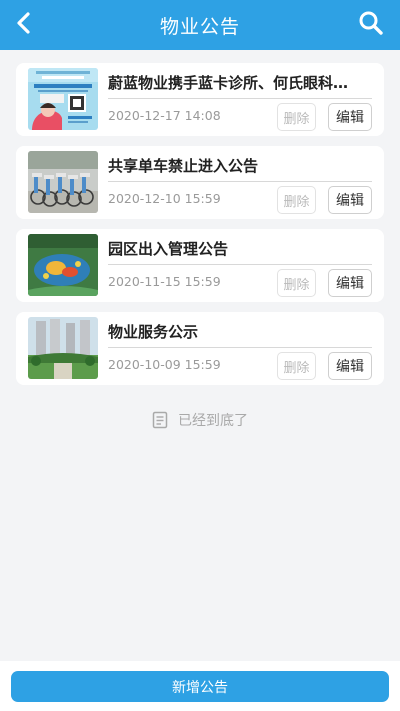 This screenshot has width=400, height=711. I want to click on notice-thumbnail-clinic-poster, so click(63, 99).